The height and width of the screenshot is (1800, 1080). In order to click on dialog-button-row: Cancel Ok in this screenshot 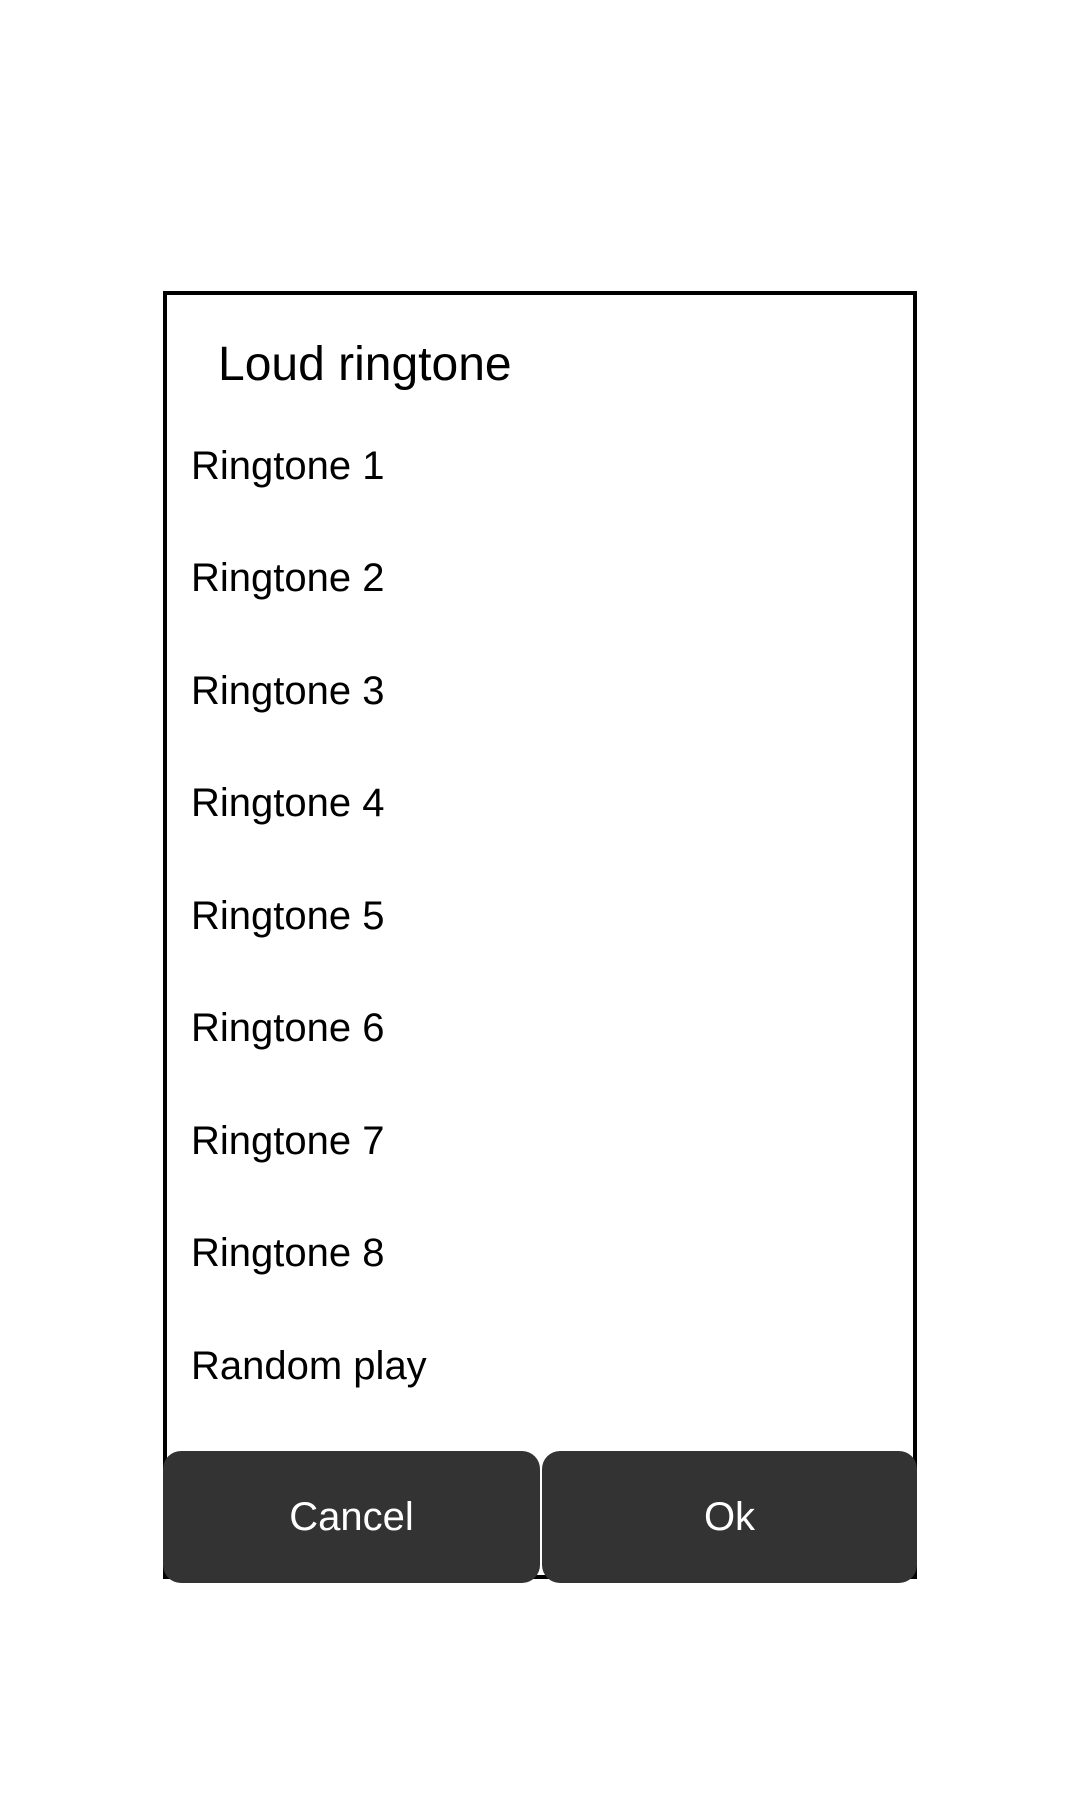, I will do `click(540, 1517)`.